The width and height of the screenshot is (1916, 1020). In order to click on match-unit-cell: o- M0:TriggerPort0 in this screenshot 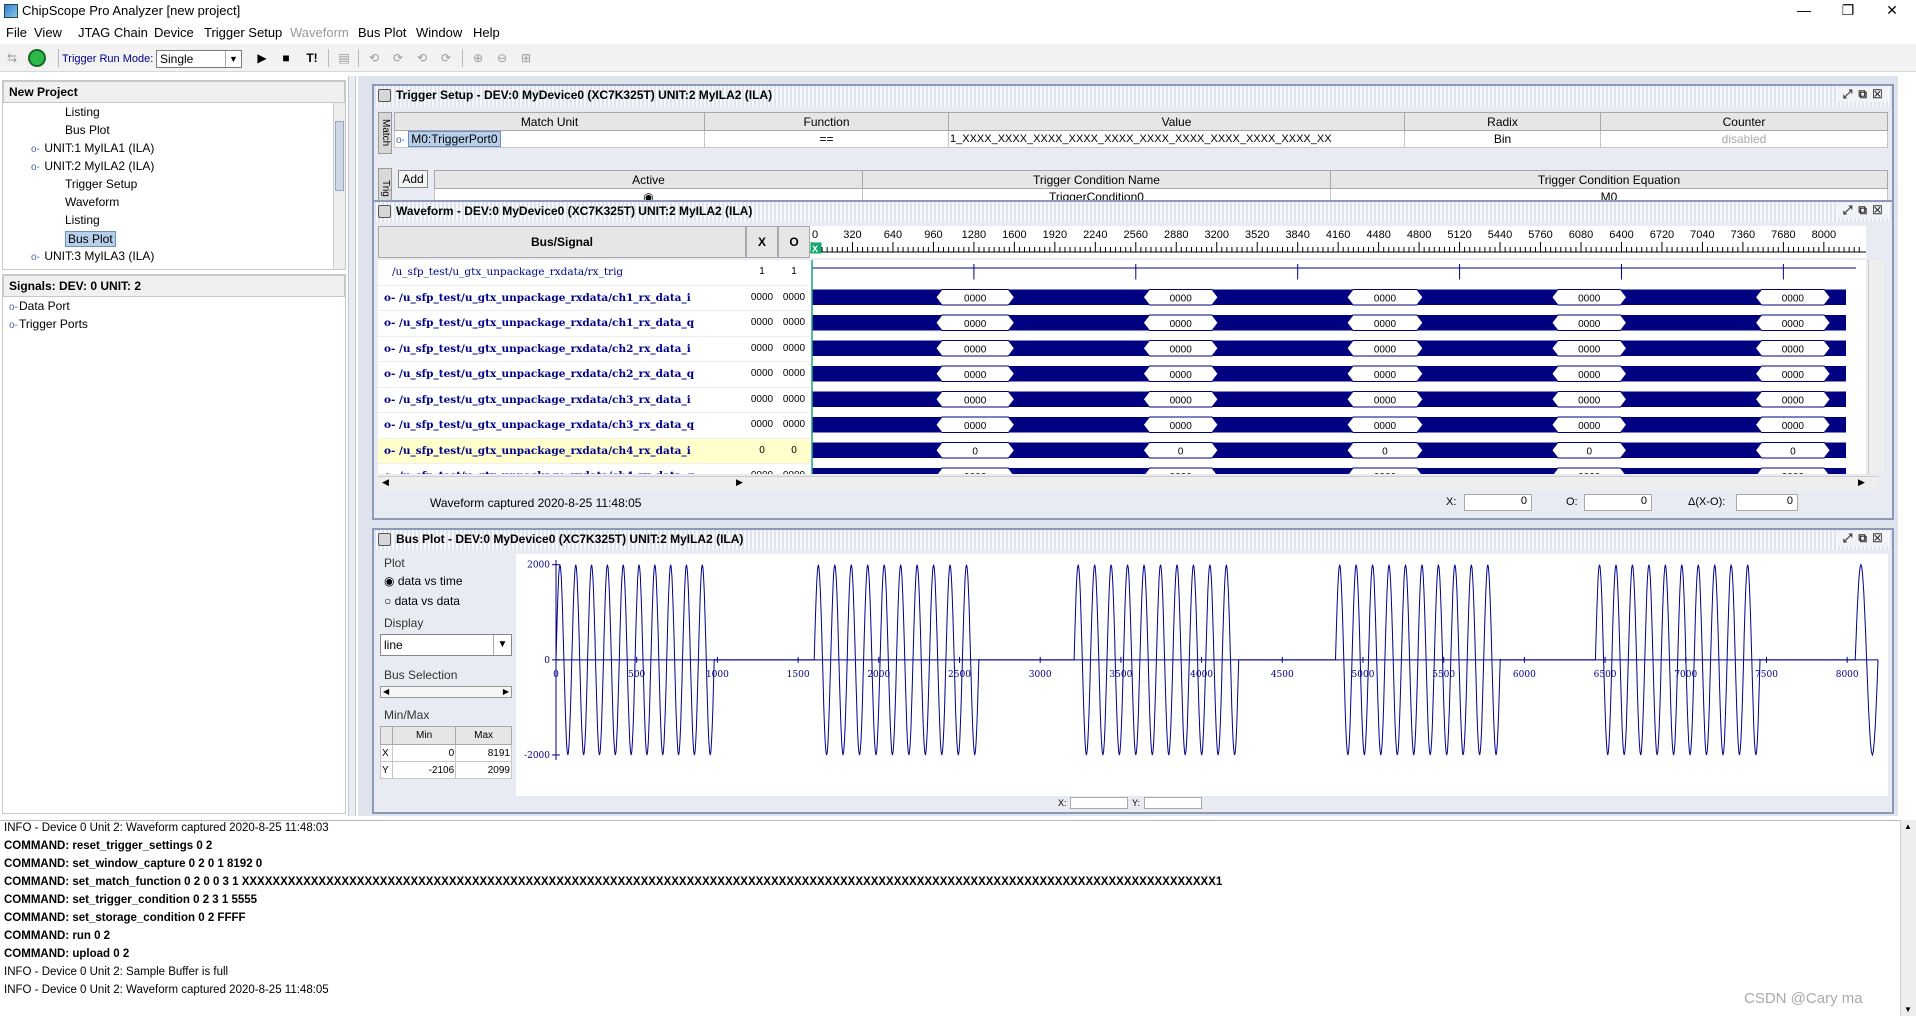, I will do `click(549, 139)`.